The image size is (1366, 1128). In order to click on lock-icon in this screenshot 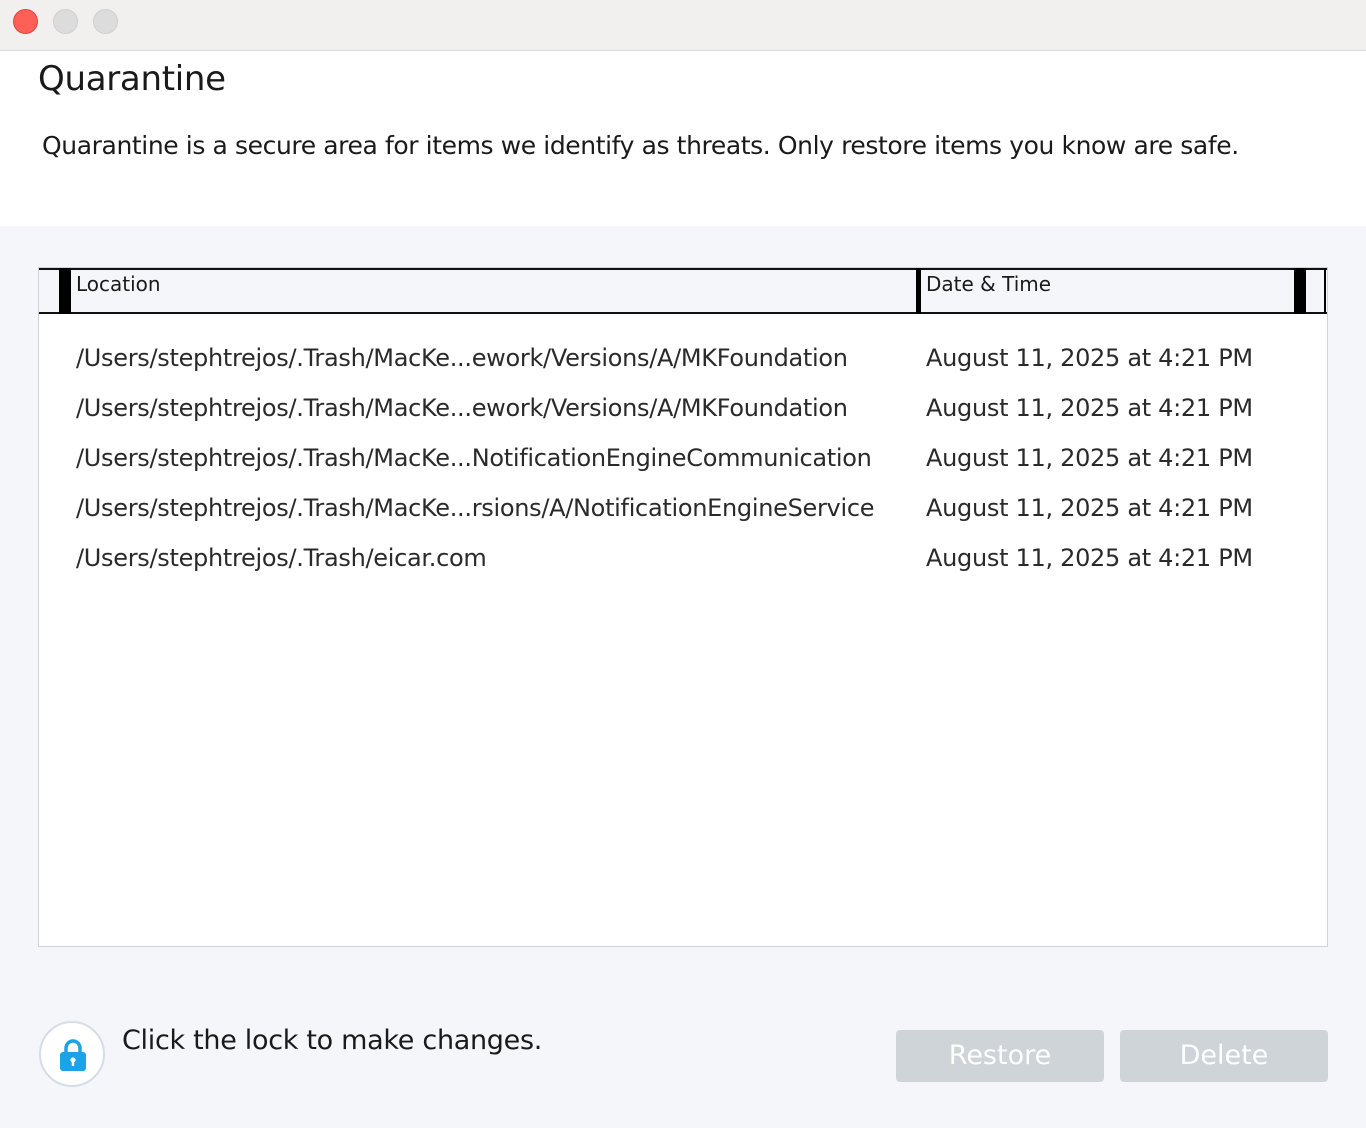, I will do `click(73, 1055)`.